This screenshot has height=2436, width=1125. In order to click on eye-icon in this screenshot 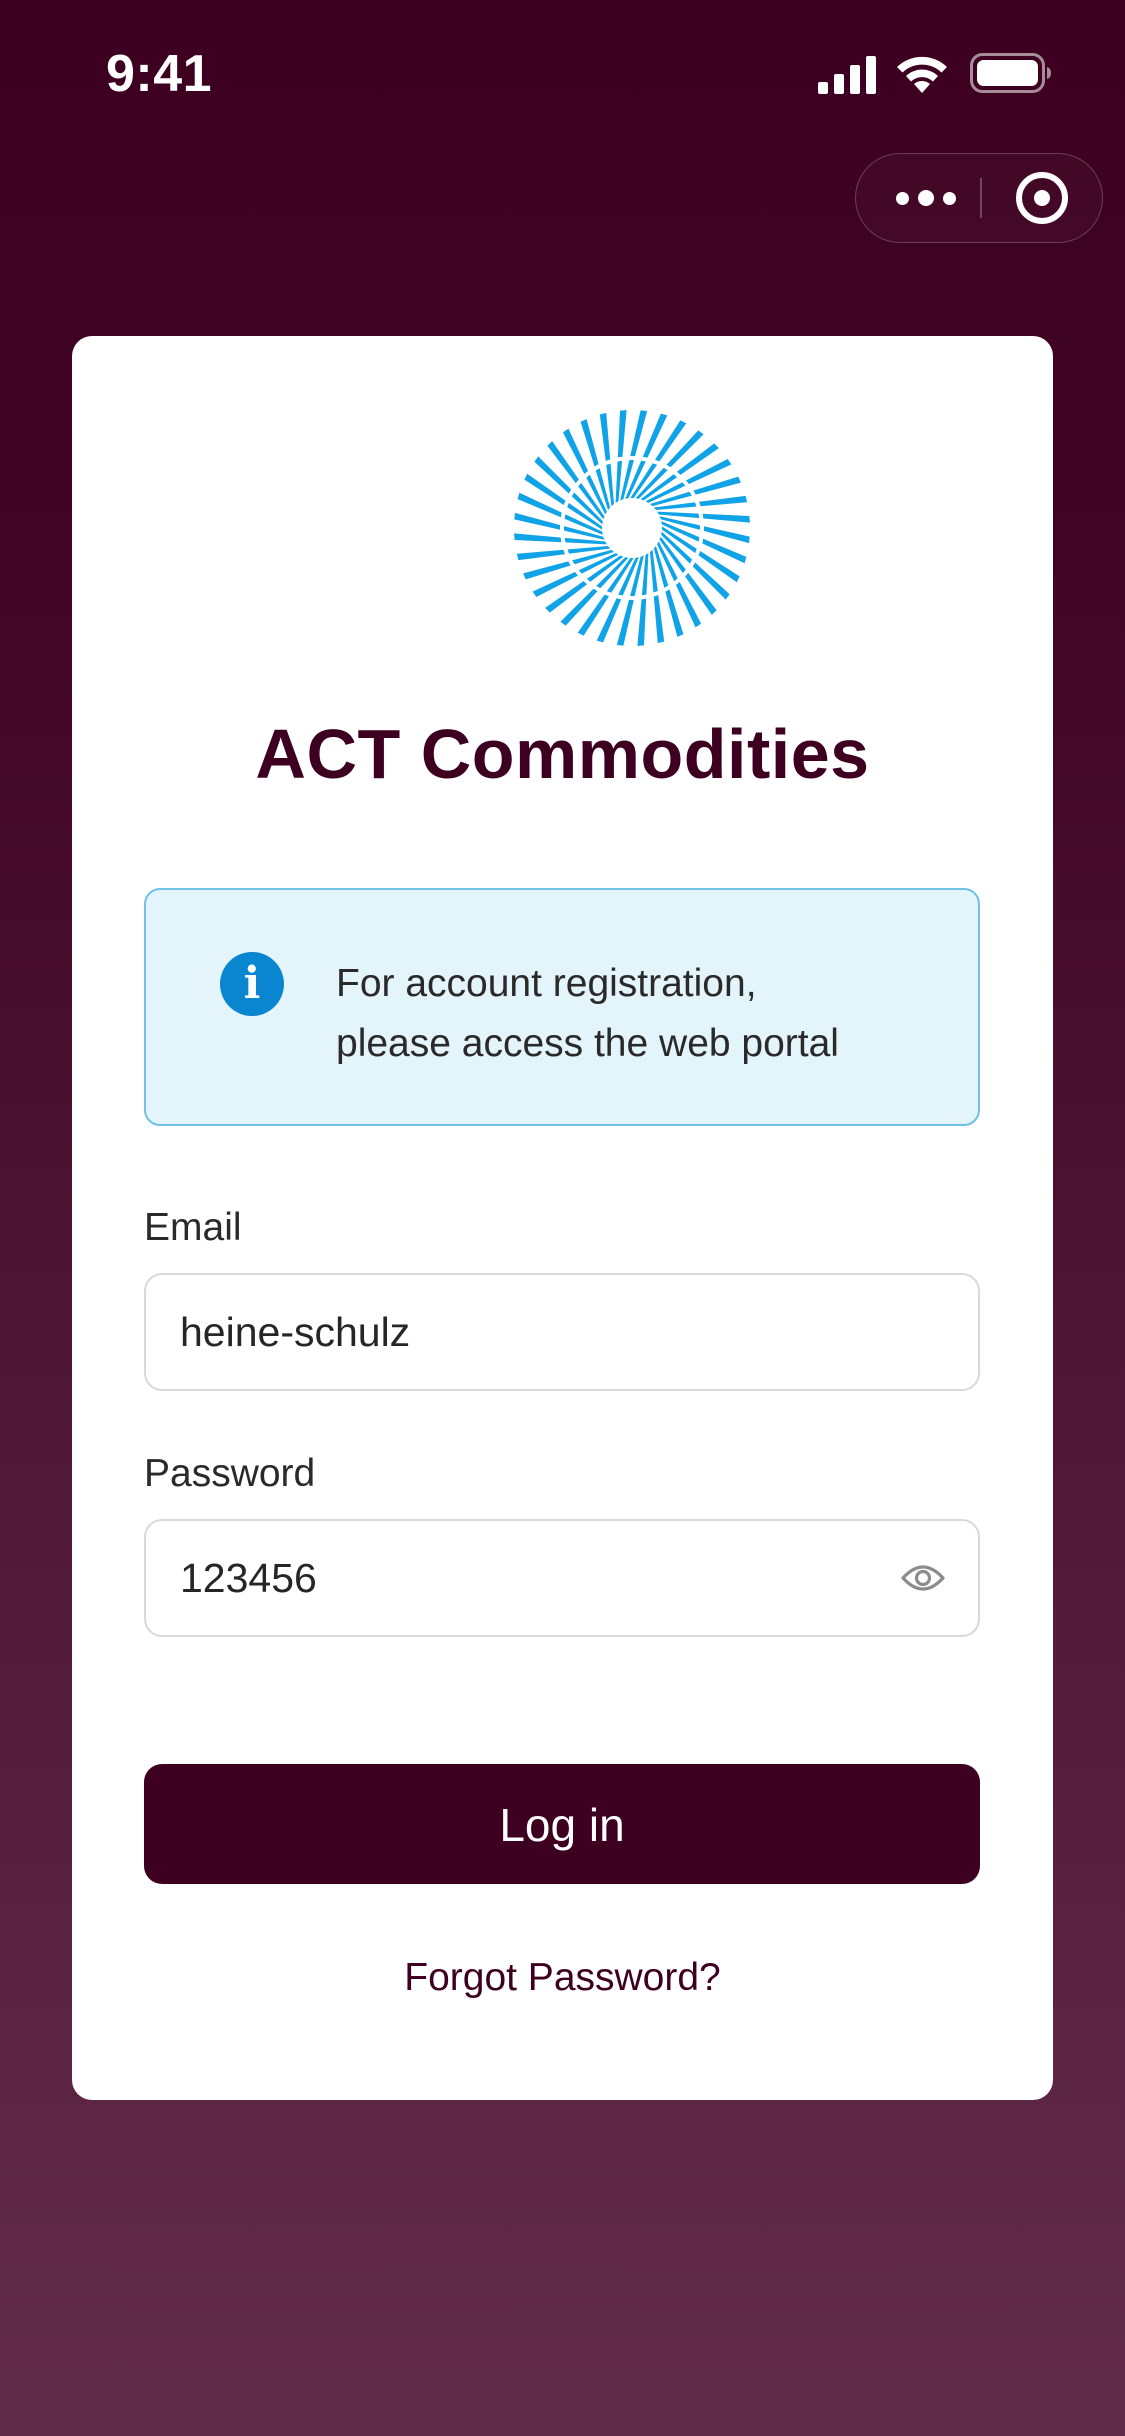, I will do `click(923, 1578)`.